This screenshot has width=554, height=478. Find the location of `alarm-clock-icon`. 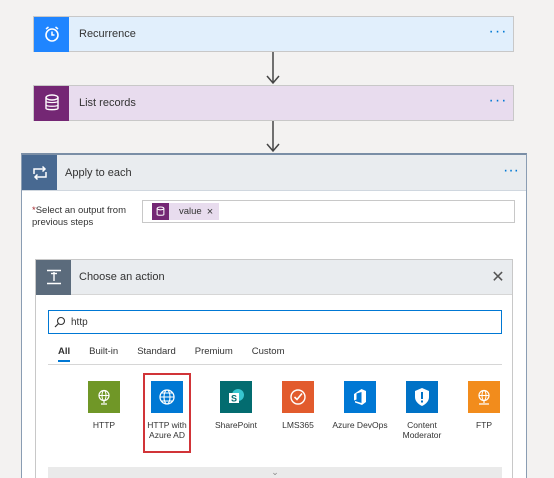

alarm-clock-icon is located at coordinates (51, 34).